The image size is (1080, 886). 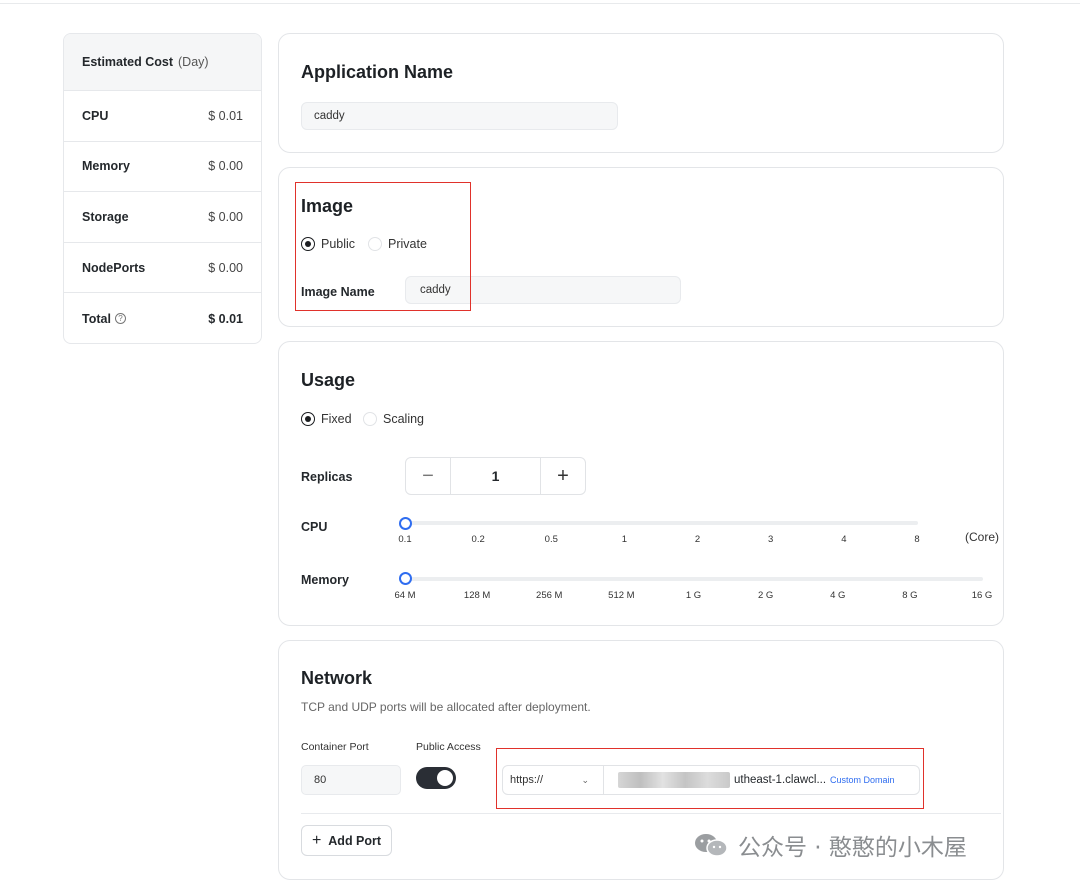 I want to click on cpu-slider-handle, so click(x=405, y=523).